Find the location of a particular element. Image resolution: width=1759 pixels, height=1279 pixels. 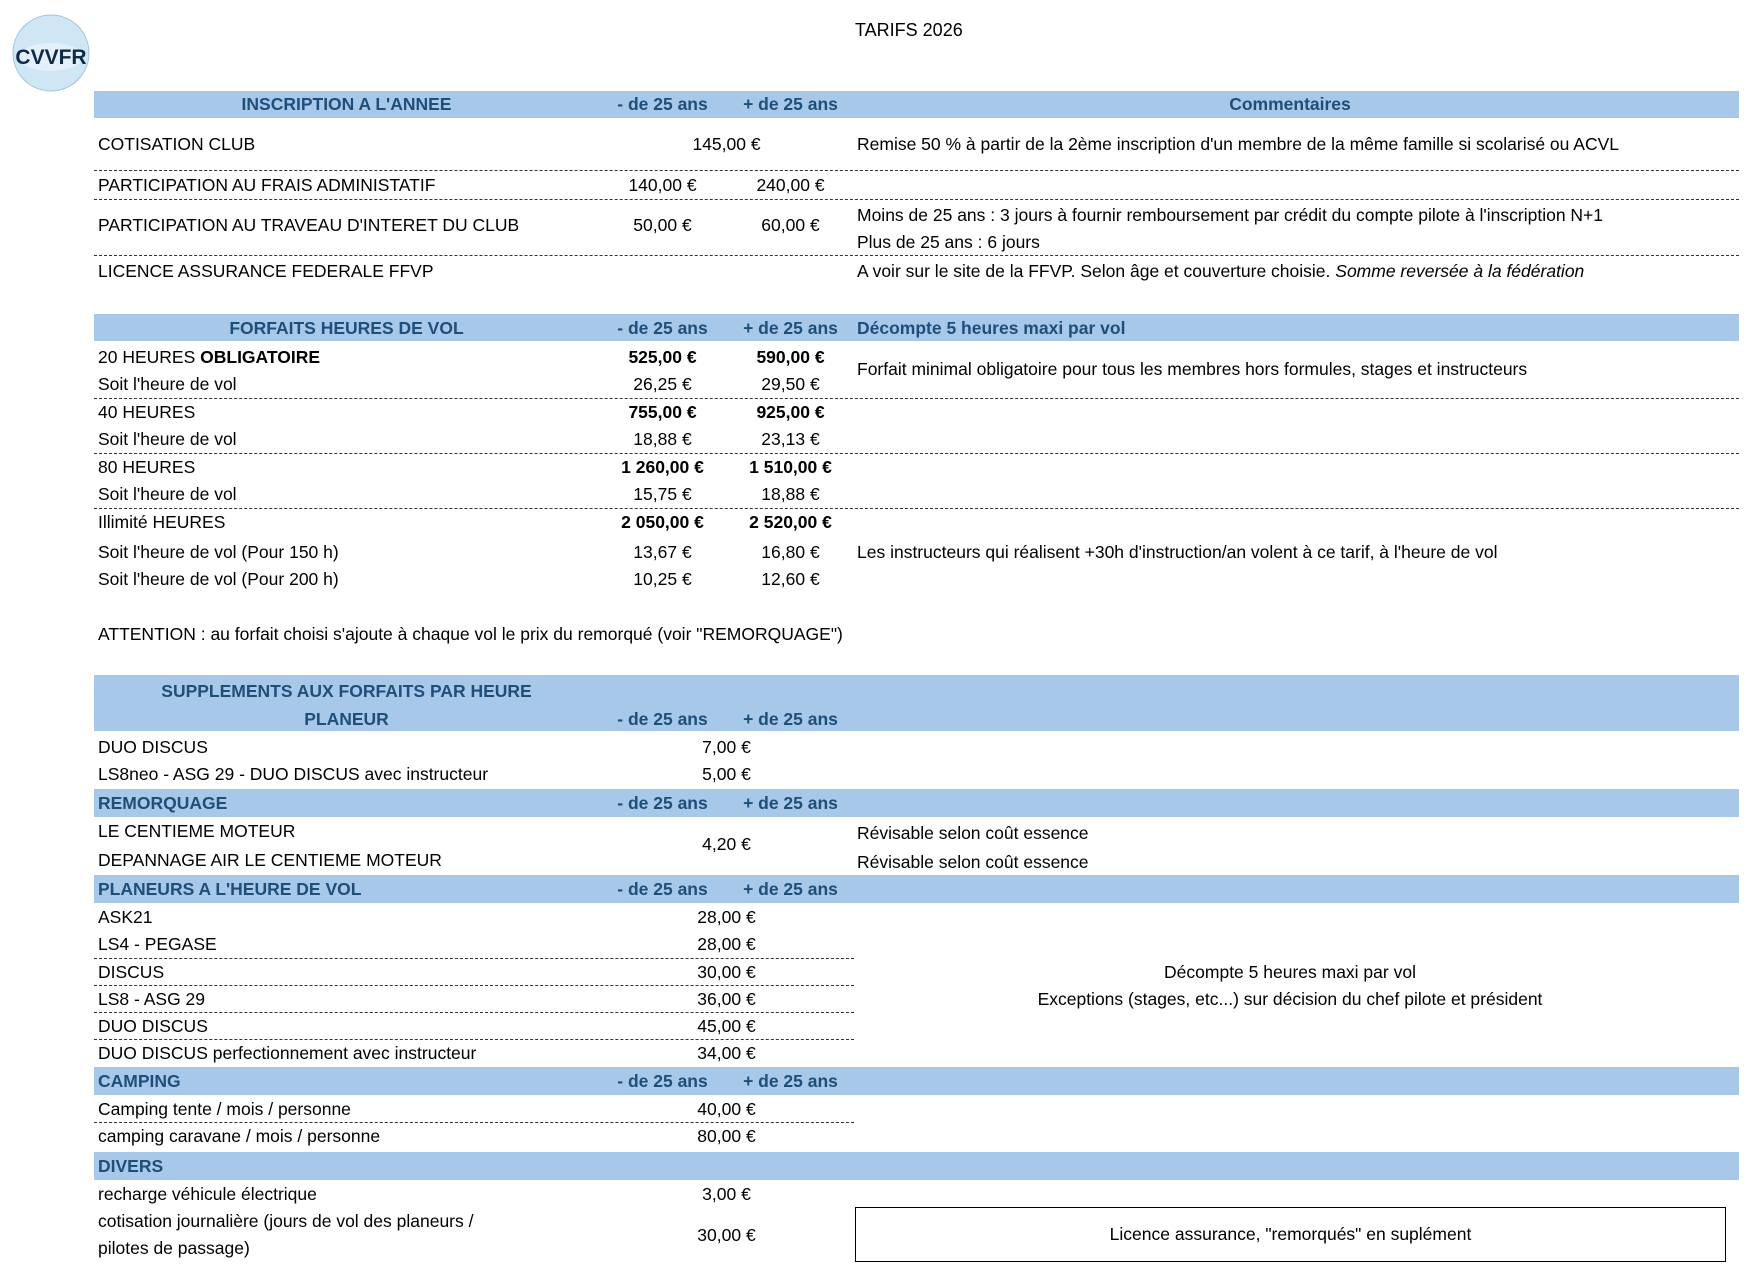

row-label: recharge véhicule électrique is located at coordinates (207, 1194).